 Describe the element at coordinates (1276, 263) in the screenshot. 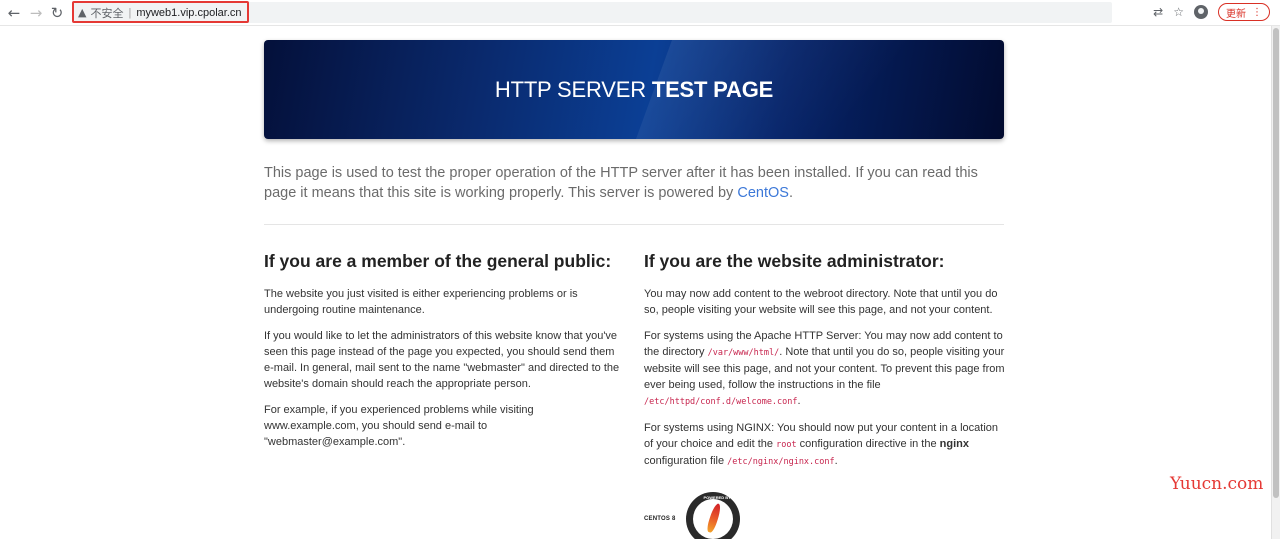

I see `scrollbar-thumb` at that location.